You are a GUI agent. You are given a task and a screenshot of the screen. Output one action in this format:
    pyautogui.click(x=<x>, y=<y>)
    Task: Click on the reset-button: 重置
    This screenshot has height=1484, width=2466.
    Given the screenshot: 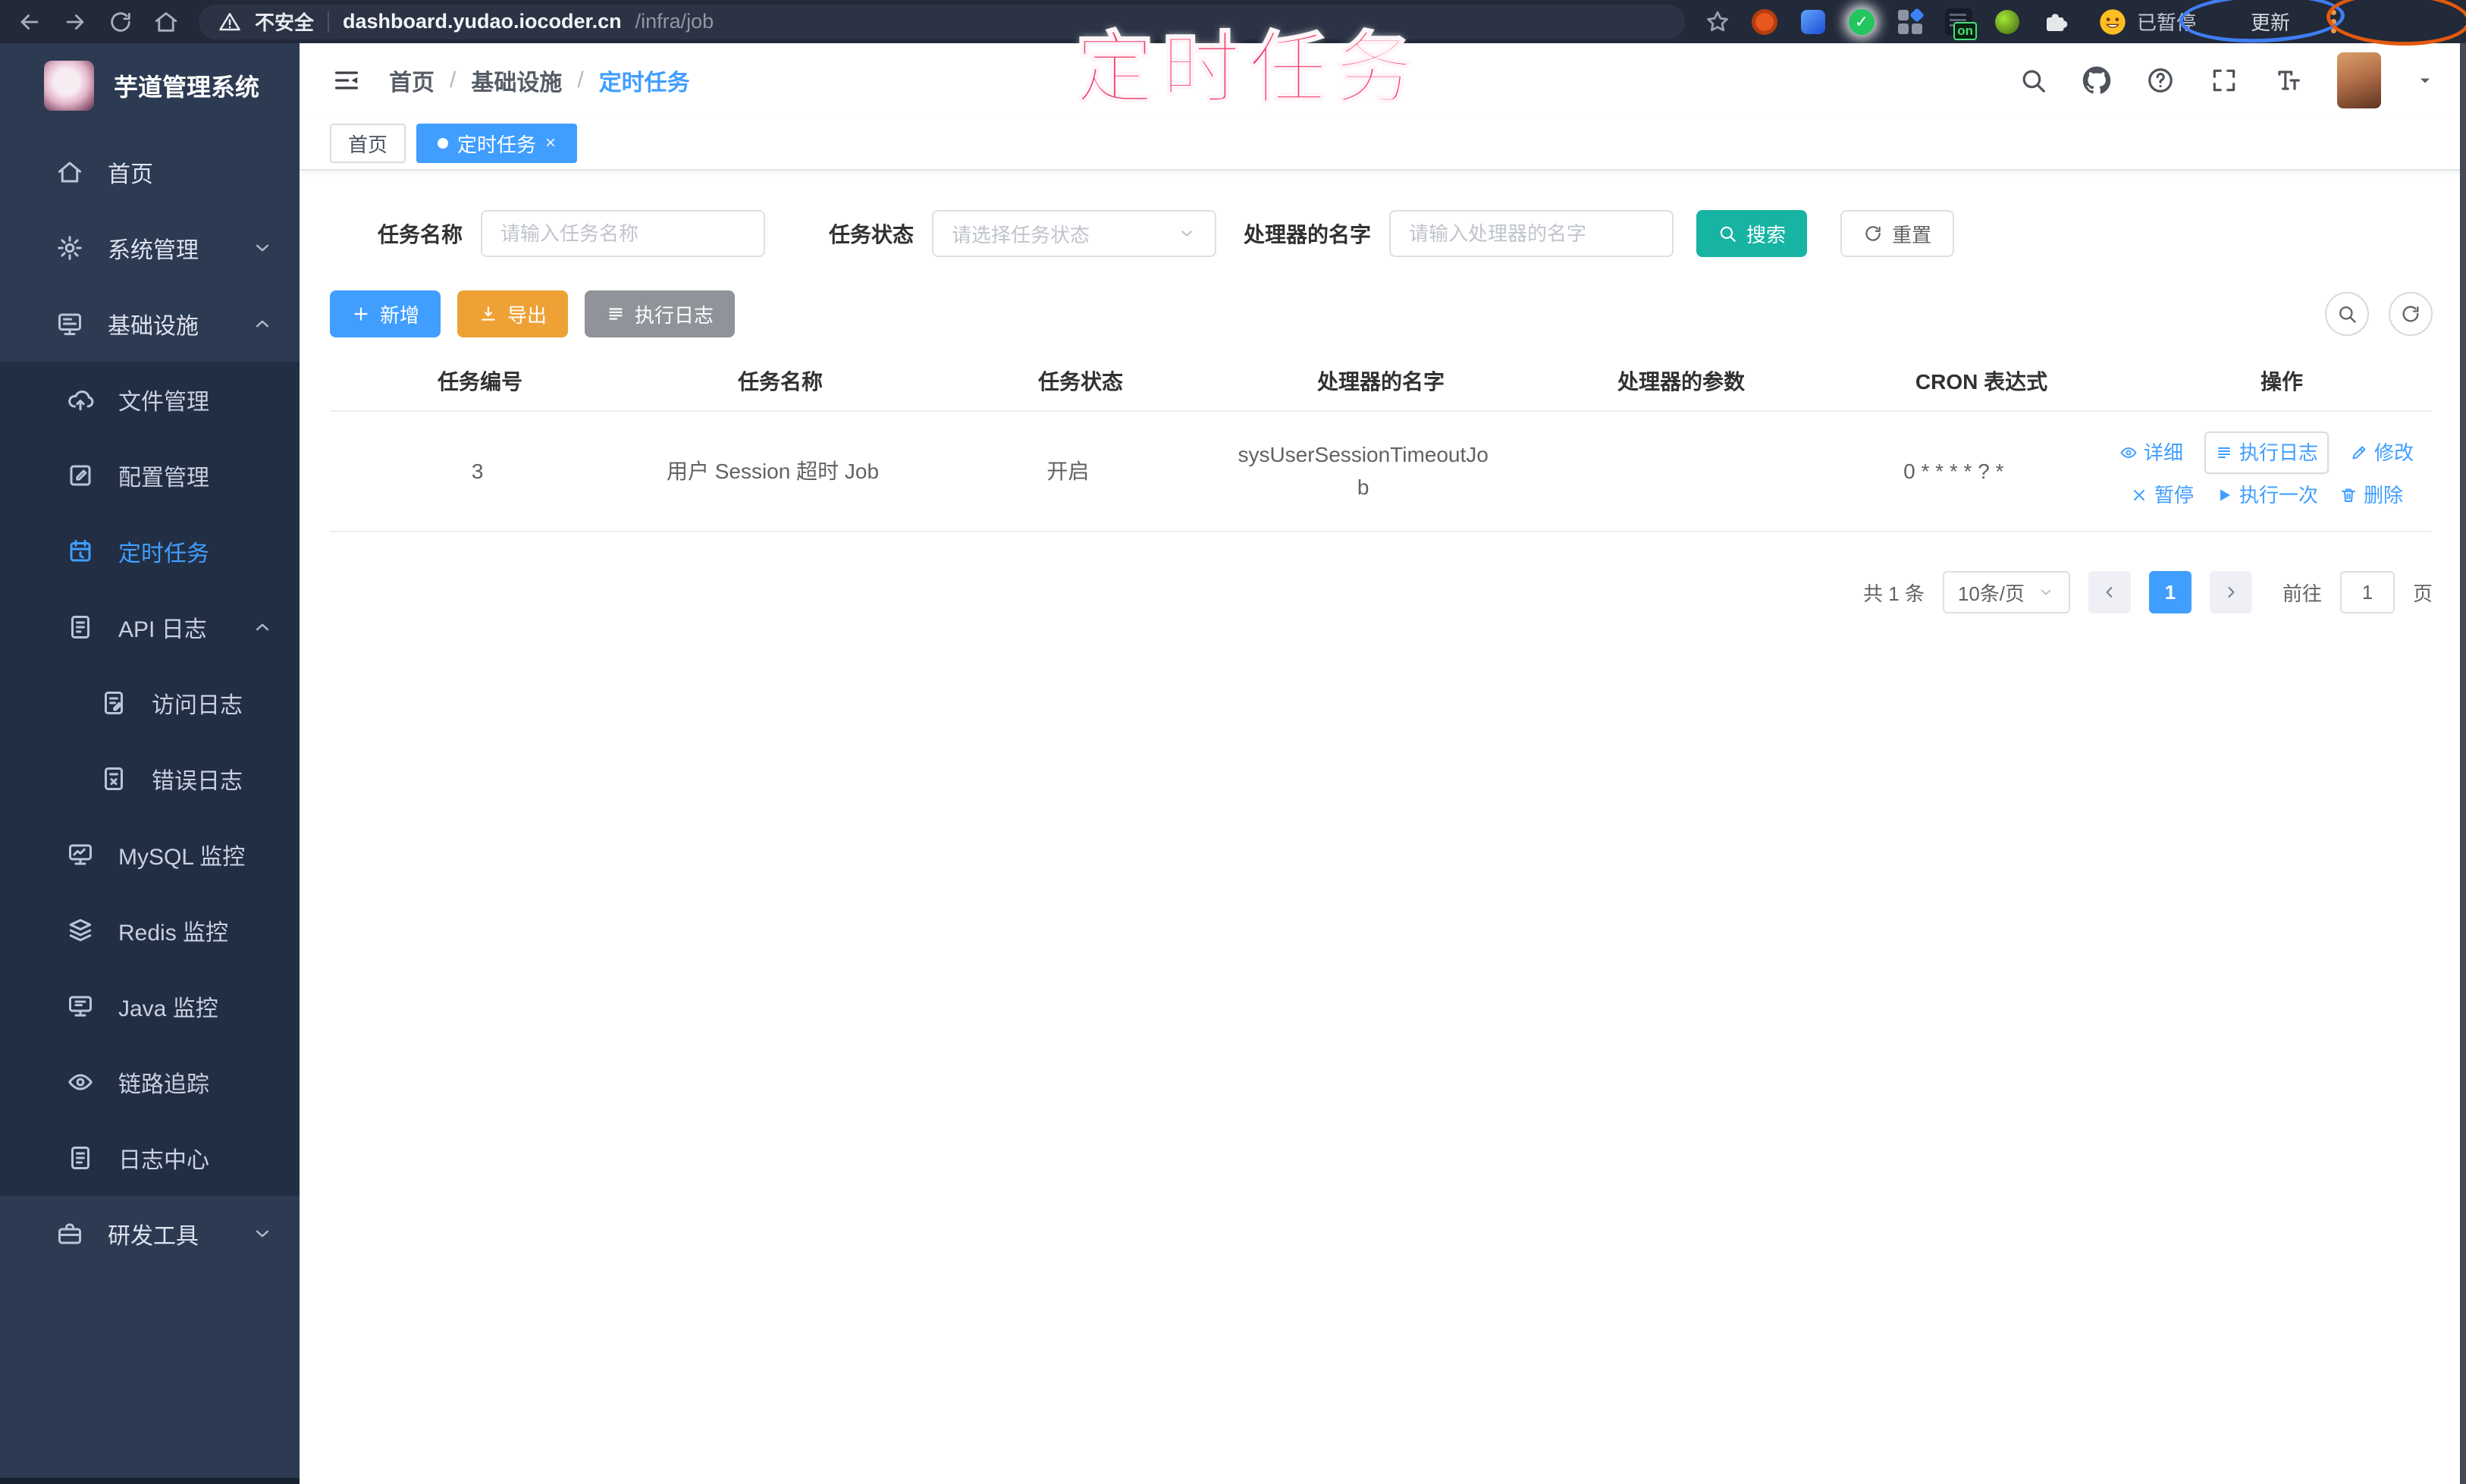 What is the action you would take?
    pyautogui.click(x=1897, y=233)
    